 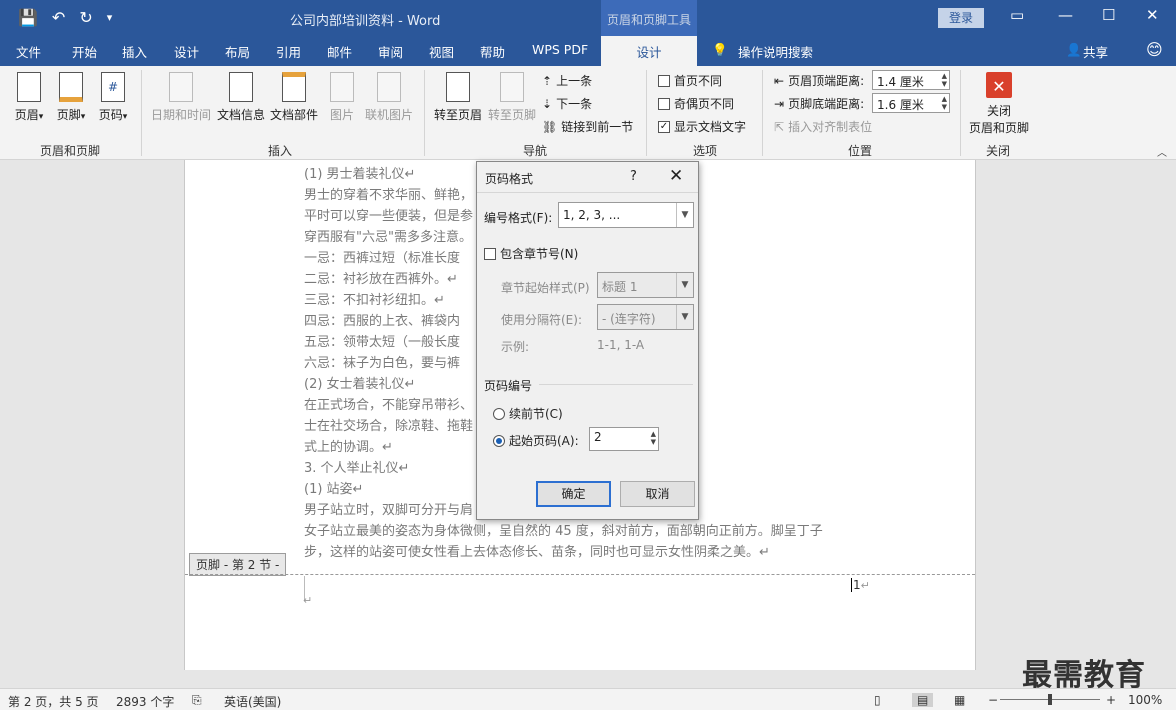 I want to click on tab-wps-pdf: WPS PDF, so click(x=560, y=49).